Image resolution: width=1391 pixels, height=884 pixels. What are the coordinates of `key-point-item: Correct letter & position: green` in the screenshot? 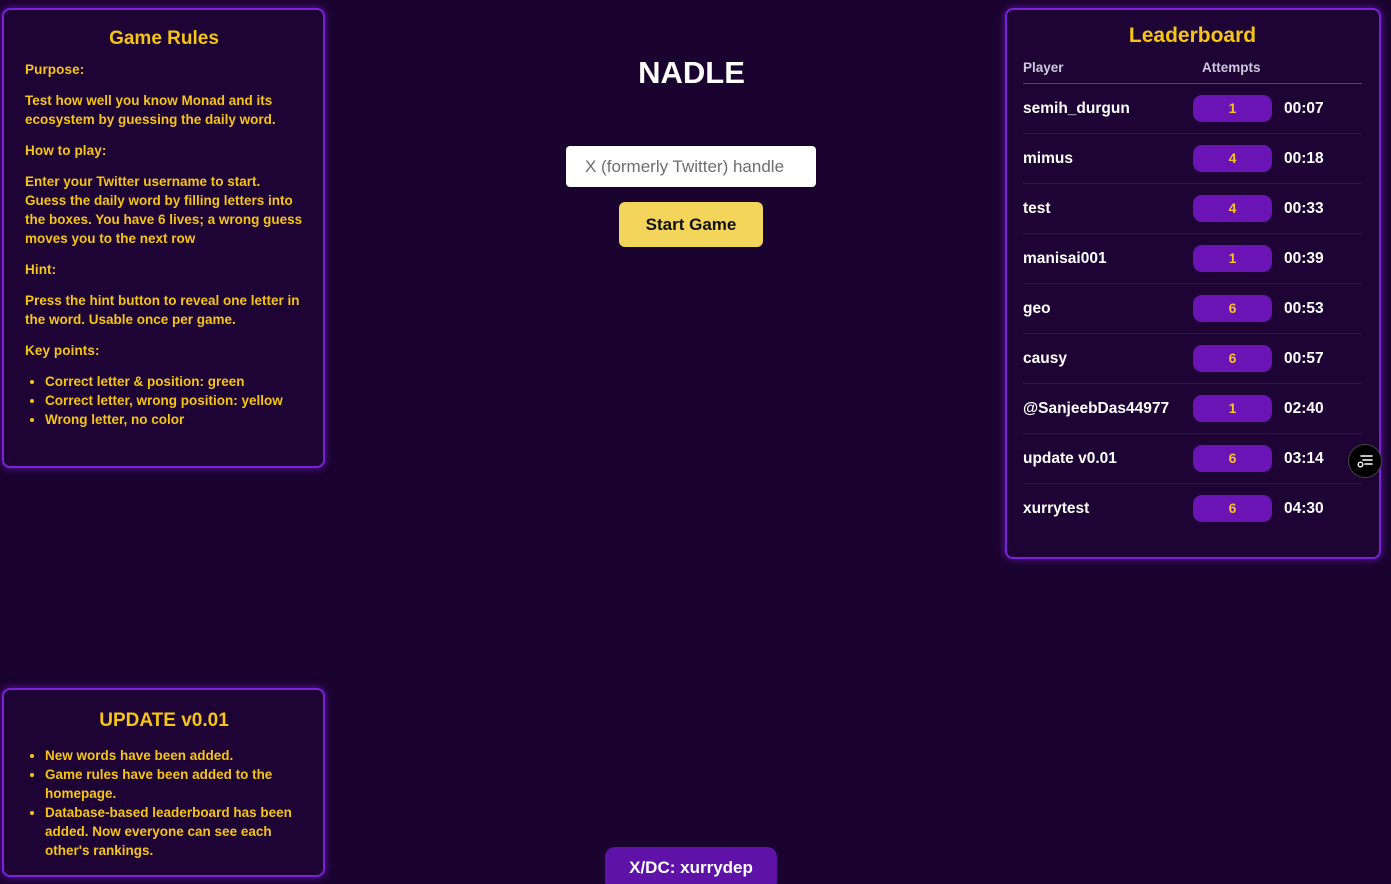 It's located at (174, 381).